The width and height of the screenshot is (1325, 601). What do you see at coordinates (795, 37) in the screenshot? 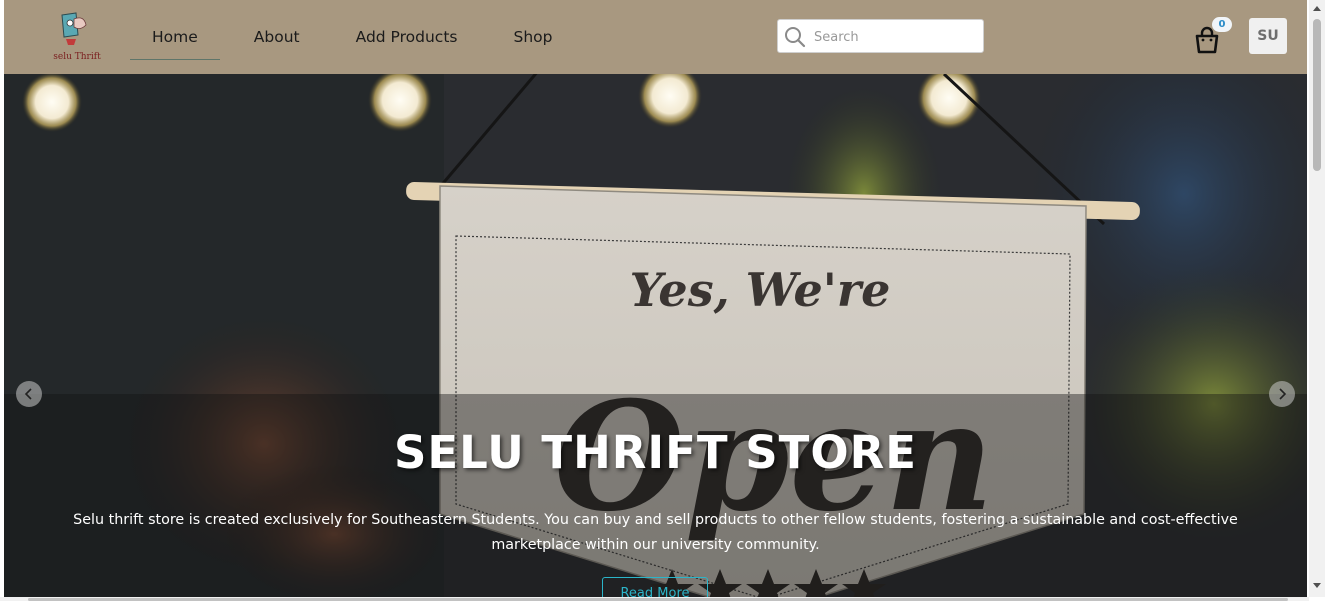
I see `search-icon` at bounding box center [795, 37].